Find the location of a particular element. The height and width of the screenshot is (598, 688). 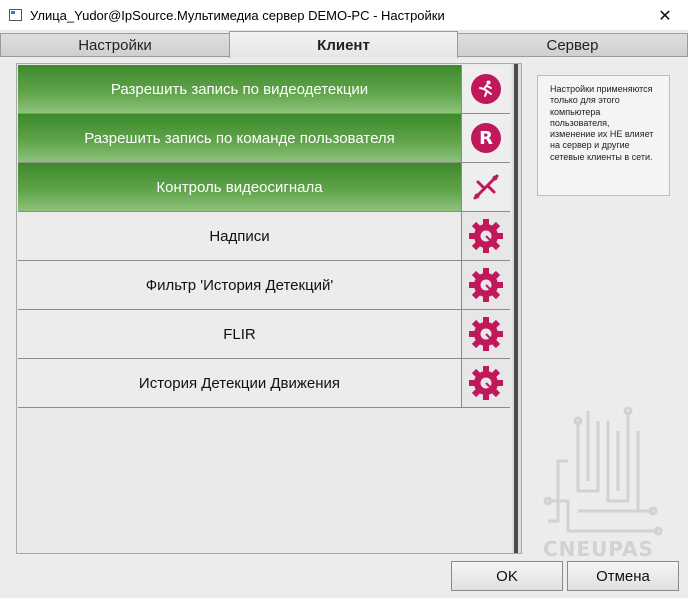

list-scrollbar is located at coordinates (516, 308).